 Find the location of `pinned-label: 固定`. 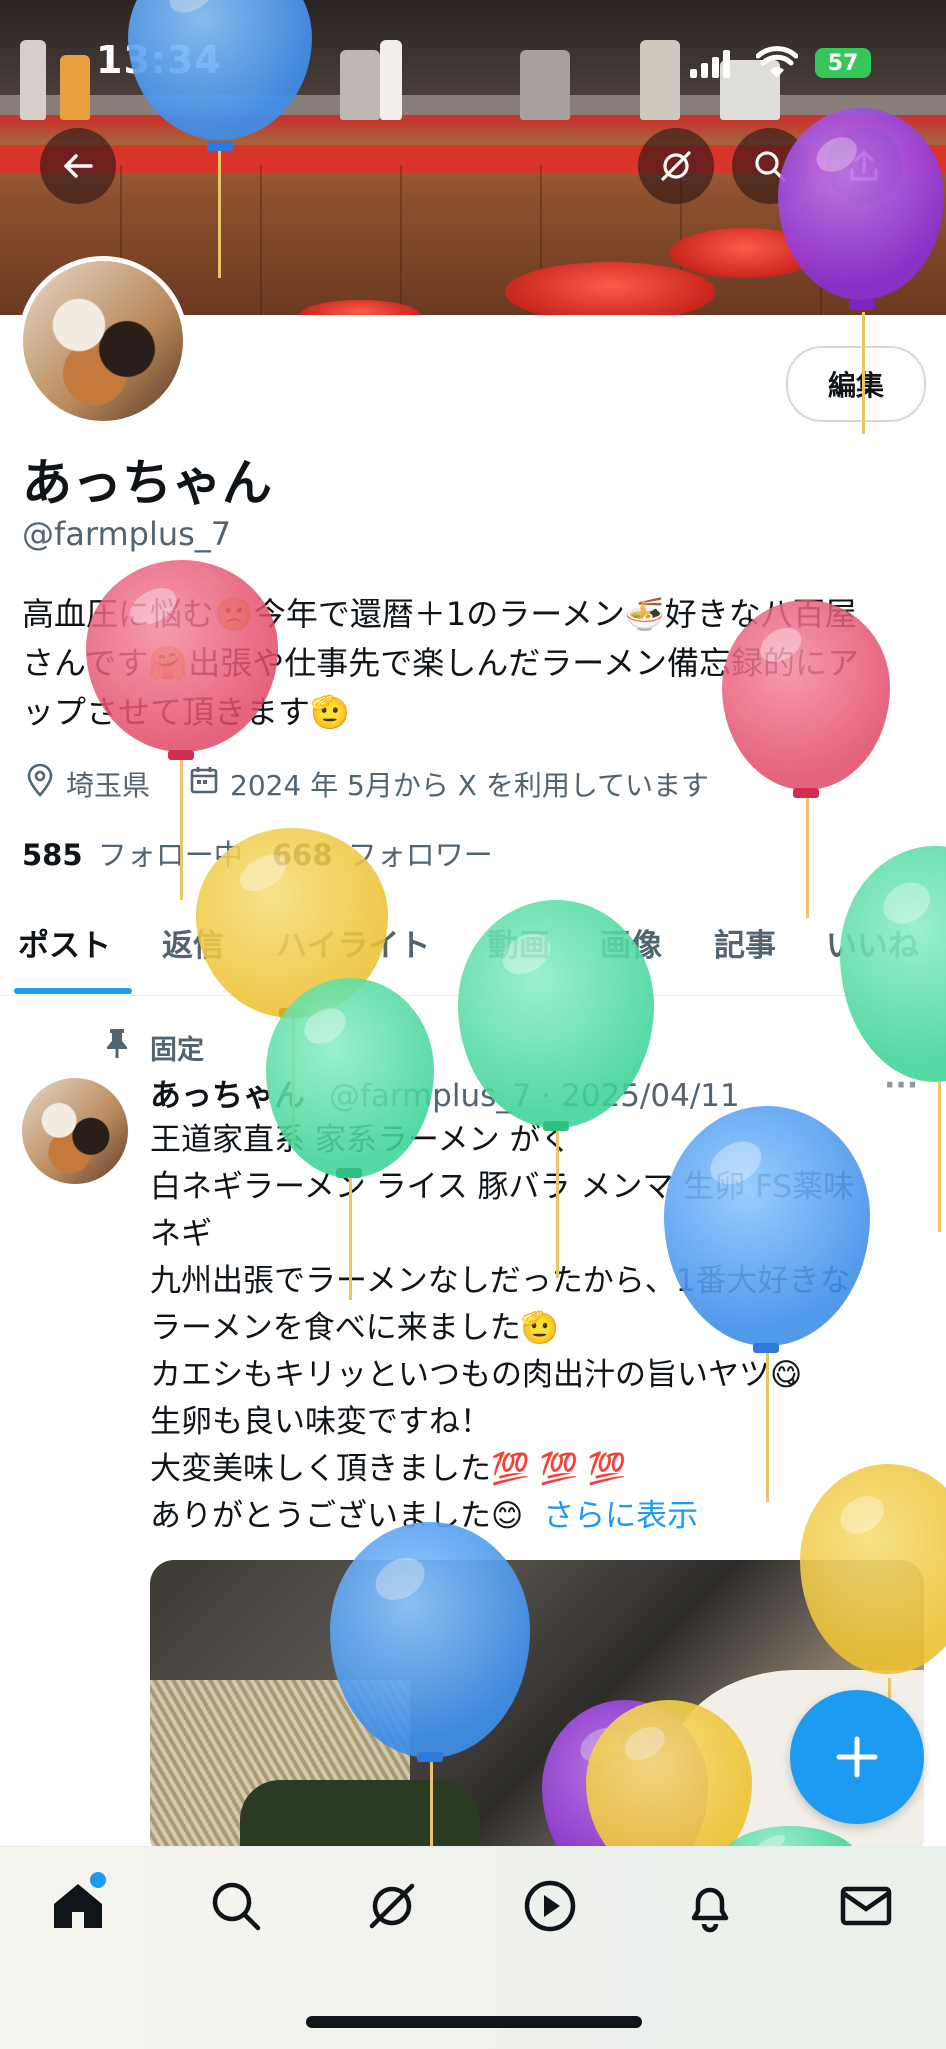

pinned-label: 固定 is located at coordinates (177, 1050).